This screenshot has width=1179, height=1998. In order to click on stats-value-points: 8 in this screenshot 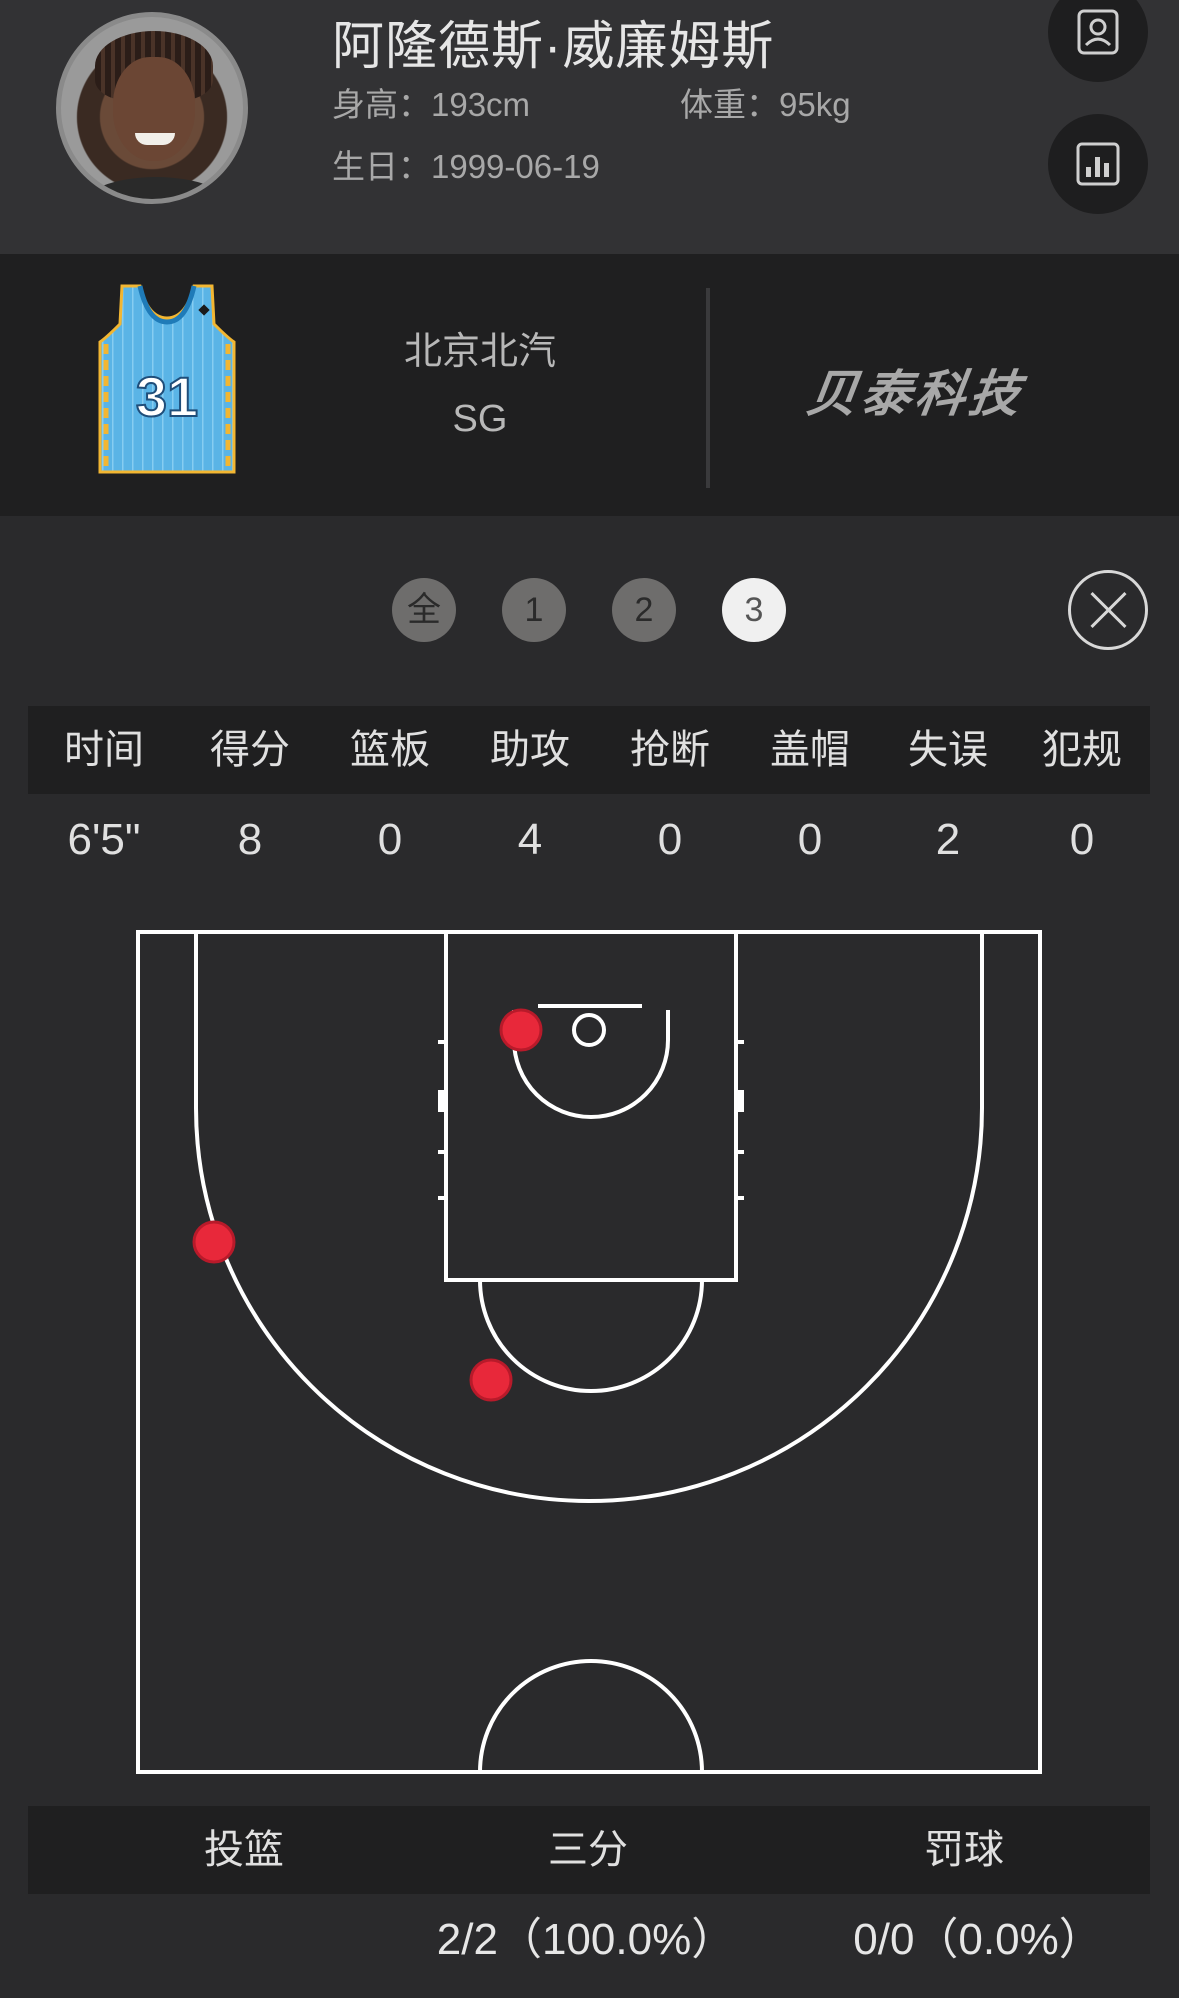, I will do `click(250, 839)`.